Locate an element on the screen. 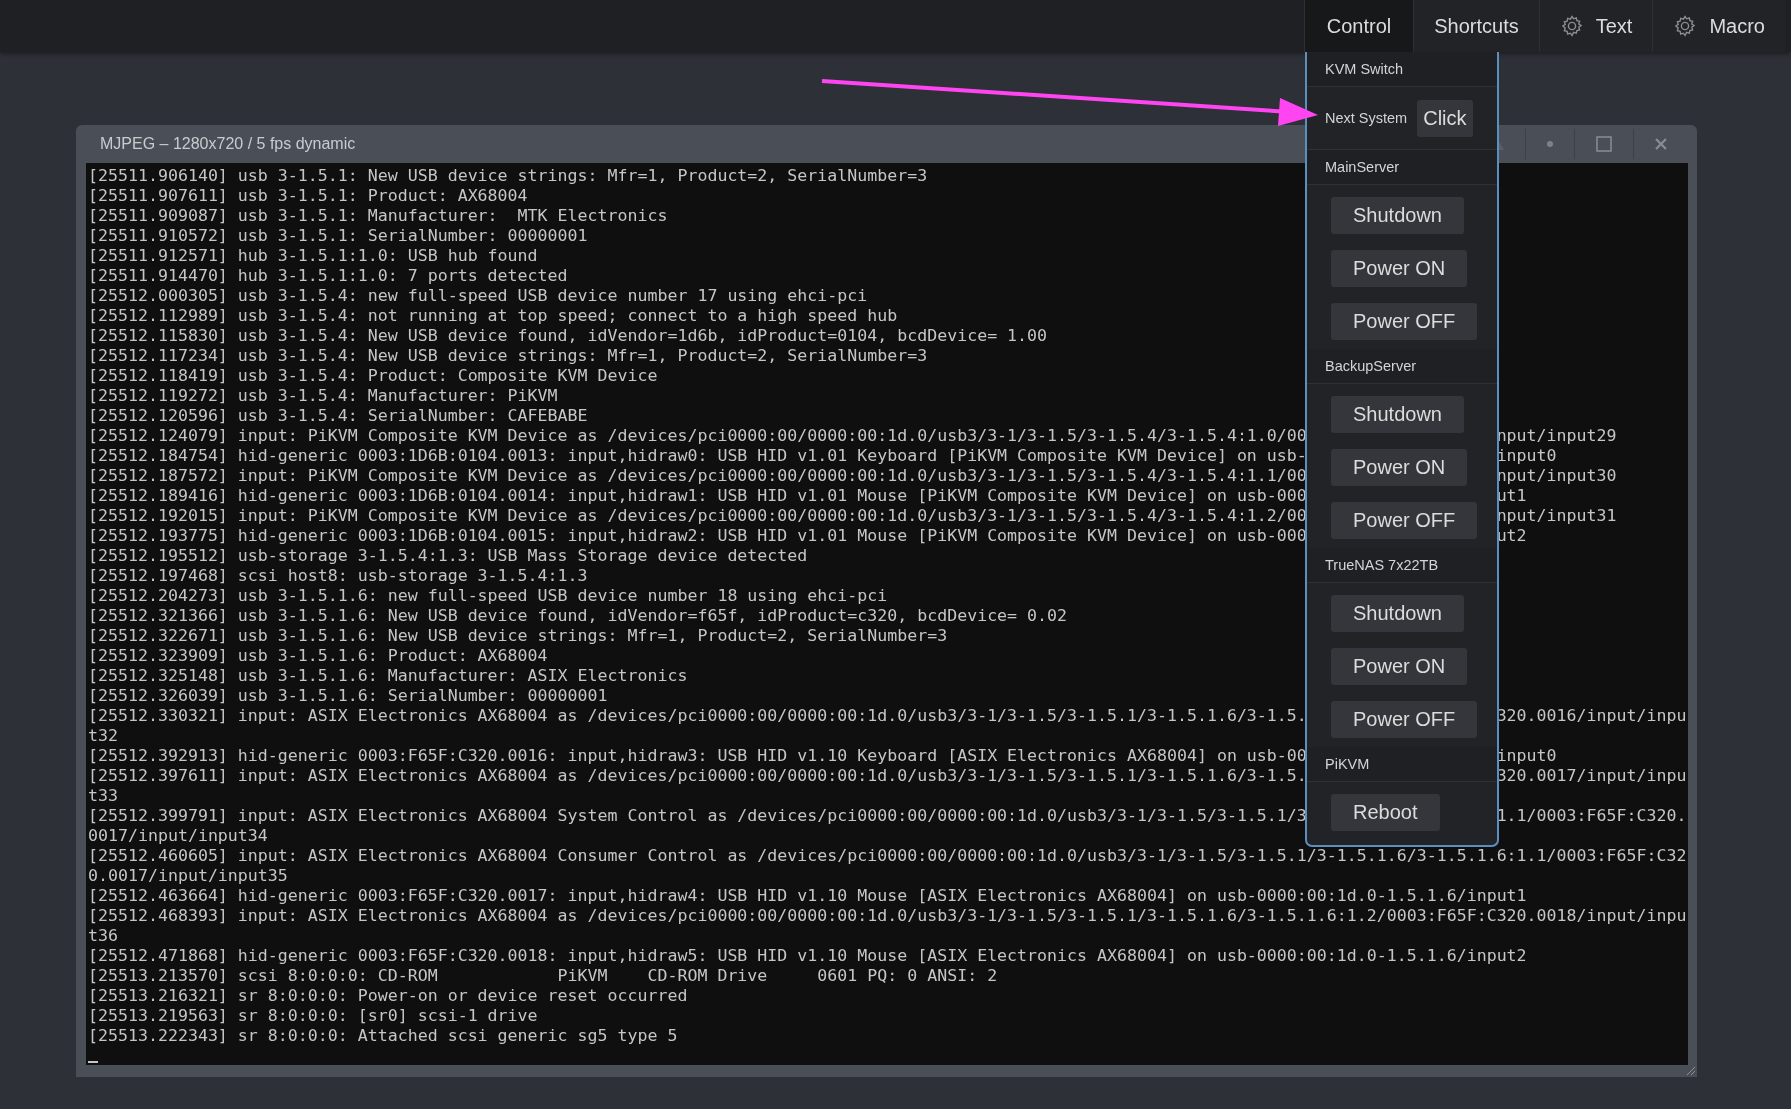 This screenshot has height=1109, width=1791. console-line: [25512.195512] usb-storage 3-1.5.4:1.3: USB Mass Storage device detected is located at coordinates (448, 556).